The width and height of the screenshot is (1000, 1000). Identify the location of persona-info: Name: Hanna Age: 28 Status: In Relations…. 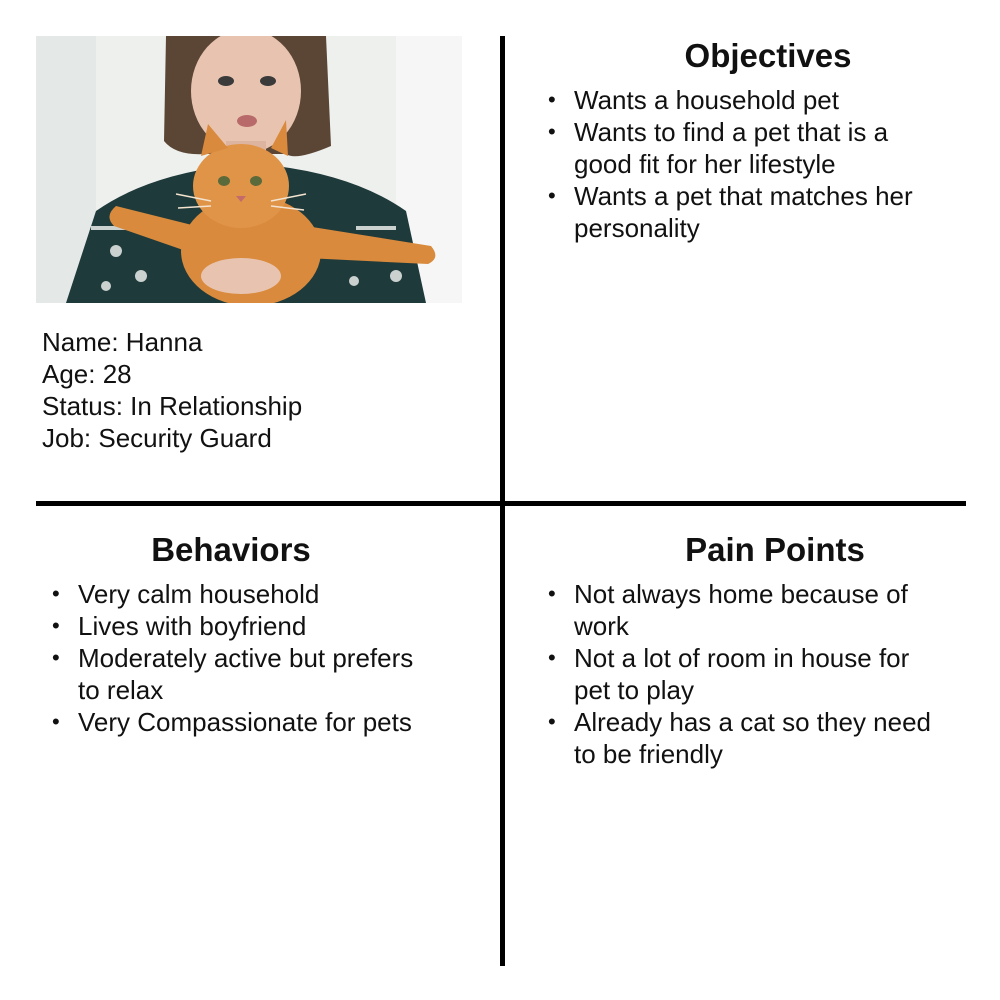
(172, 390).